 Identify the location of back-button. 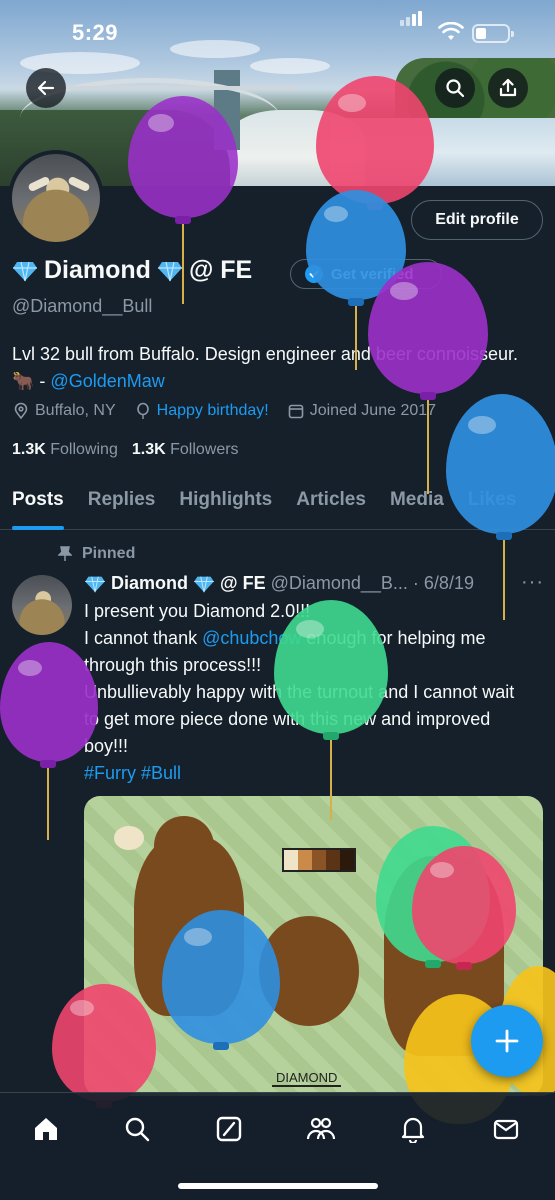
(46, 88).